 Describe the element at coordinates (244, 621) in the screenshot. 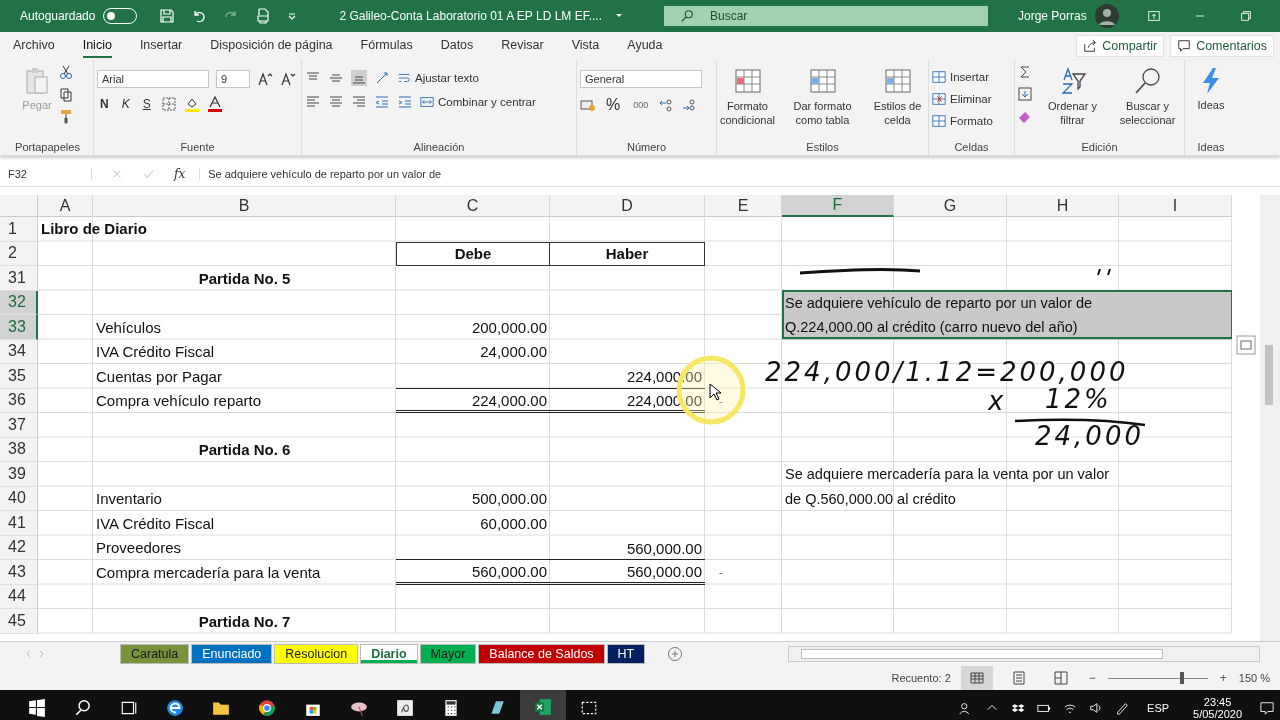

I see `table-cell: Partida No. 7` at that location.